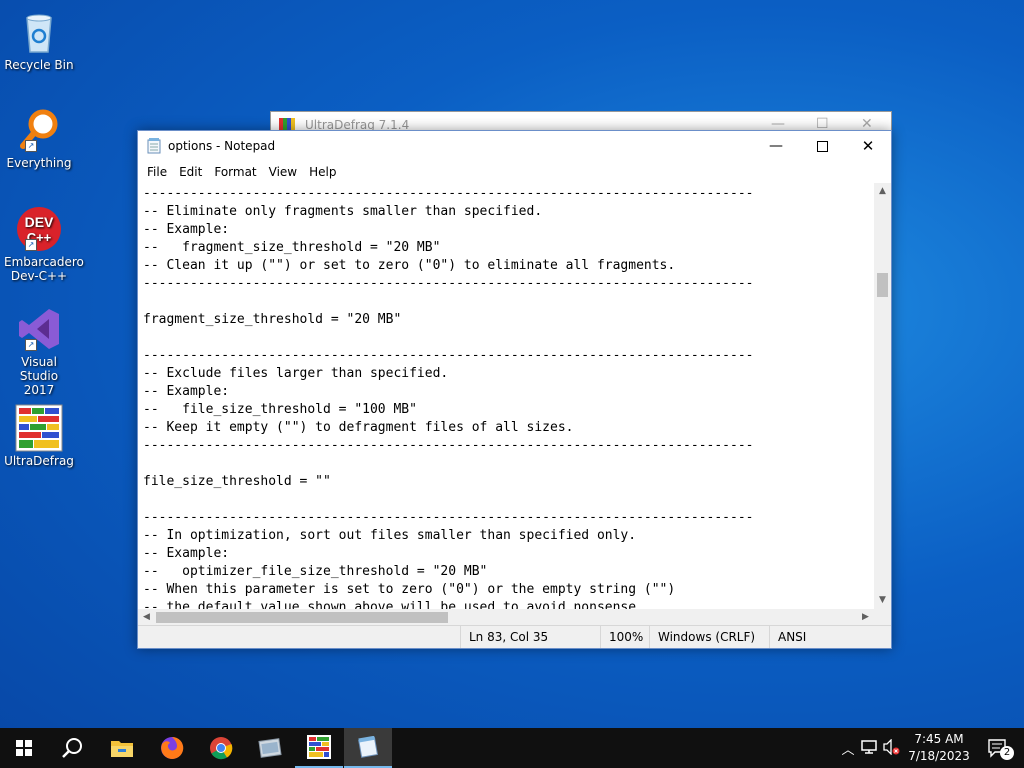  I want to click on taskbar-ultradefrag, so click(319, 748).